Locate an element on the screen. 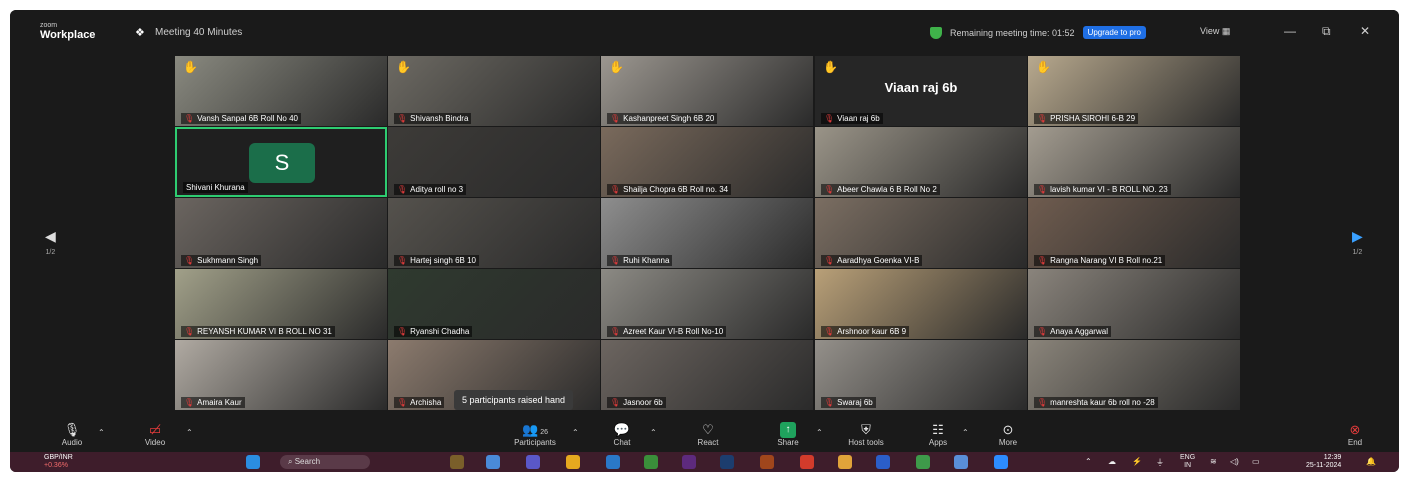 The height and width of the screenshot is (477, 1405). end-call-icon: ⊗ is located at coordinates (1355, 429).